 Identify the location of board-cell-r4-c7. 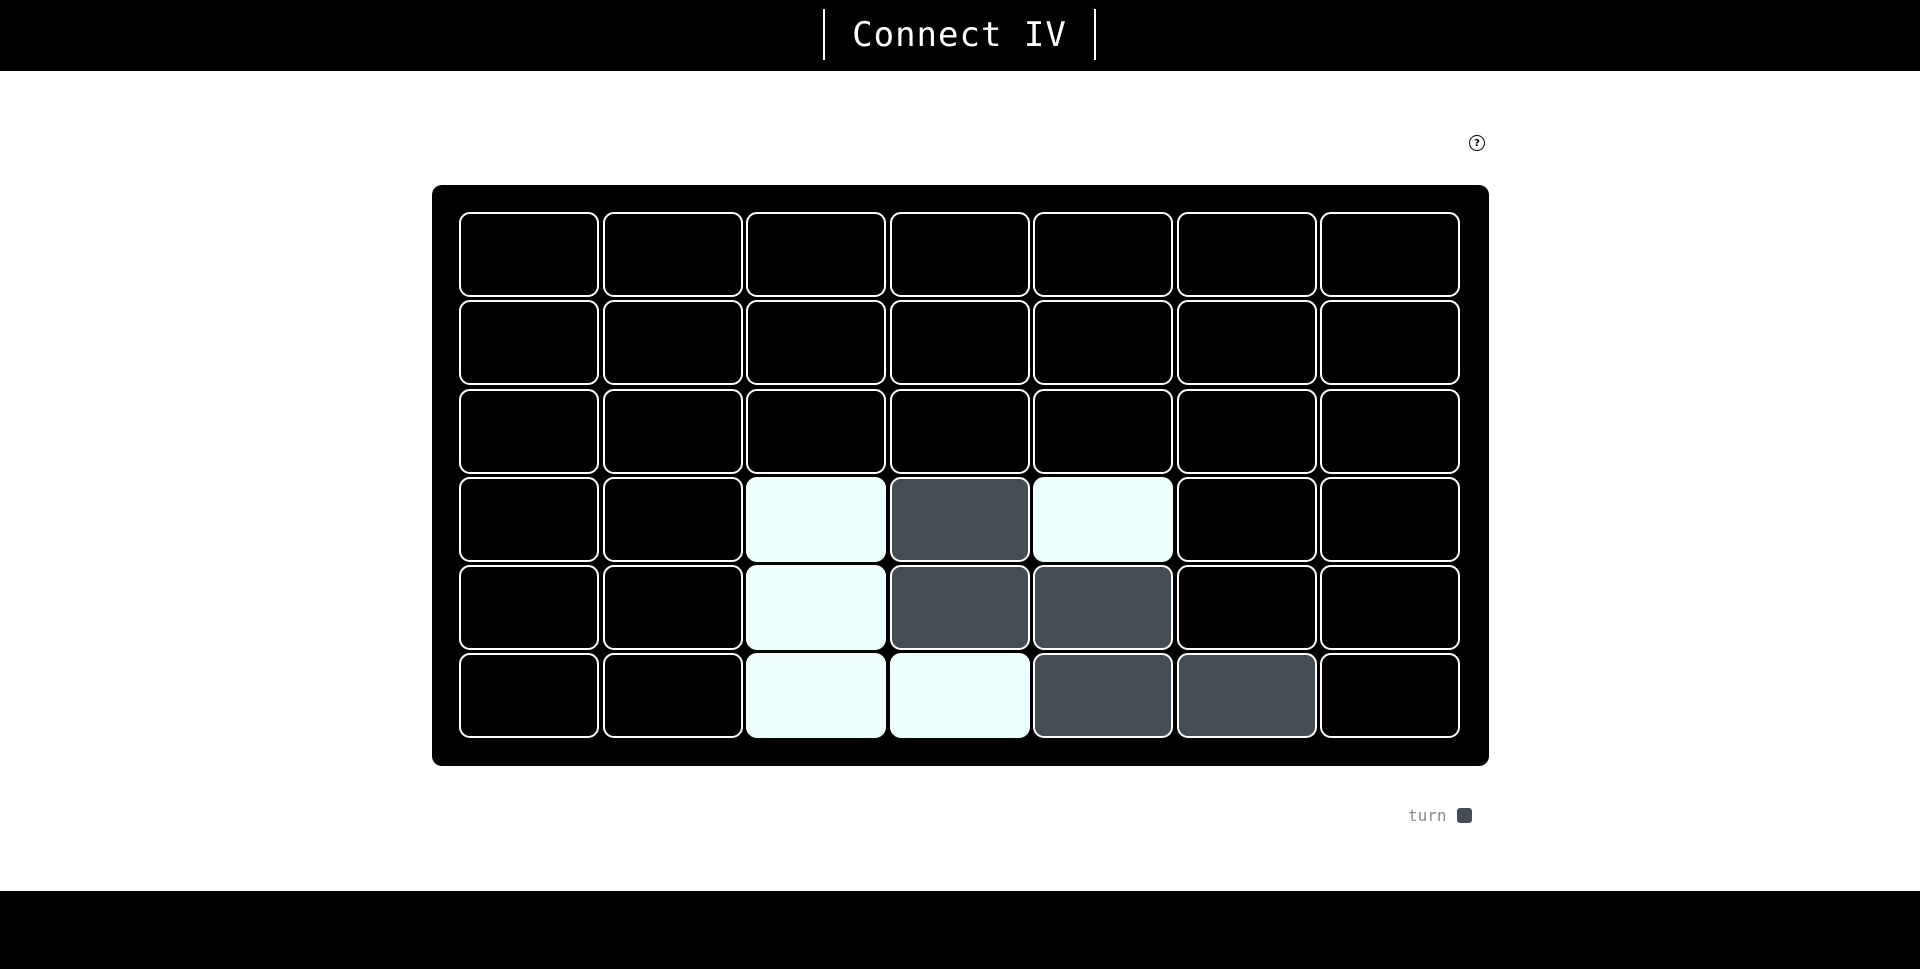
(1390, 519).